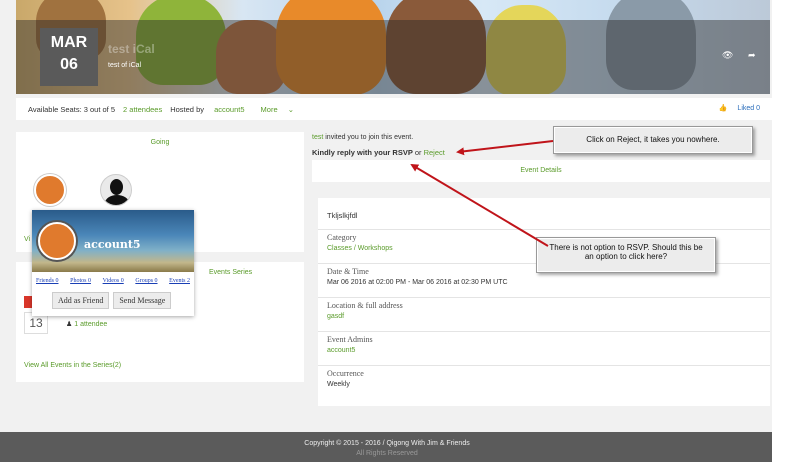 The width and height of the screenshot is (800, 474). Describe the element at coordinates (146, 281) in the screenshot. I see `tab-groups: Groups 0` at that location.